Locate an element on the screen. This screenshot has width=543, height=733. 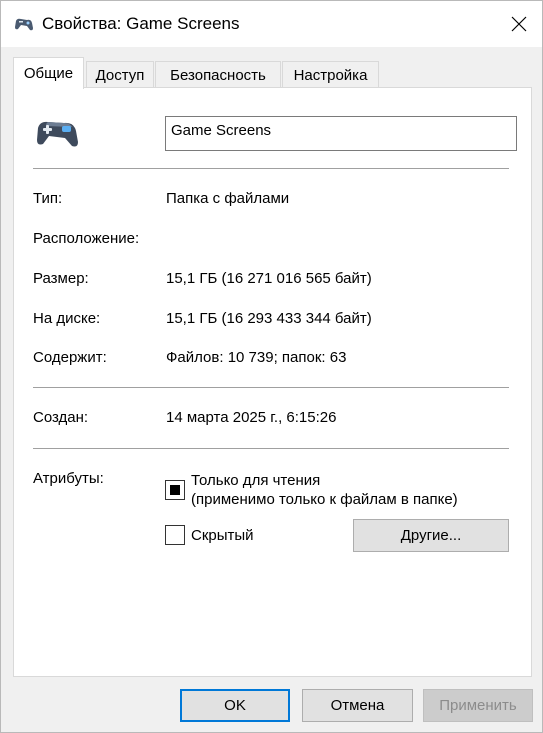
close-icon is located at coordinates (519, 24).